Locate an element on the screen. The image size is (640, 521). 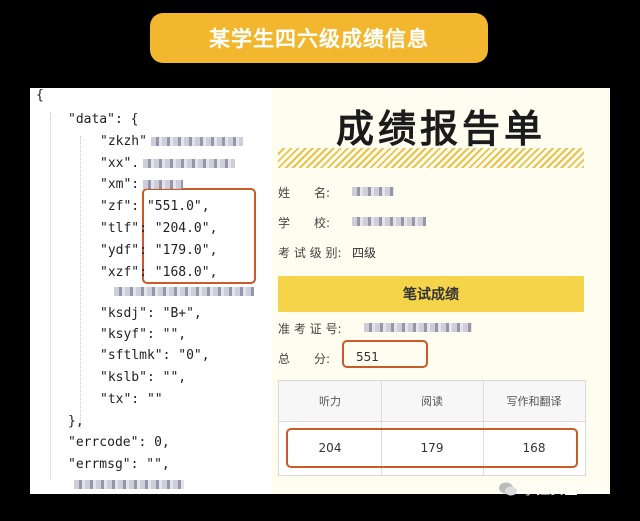
title-banner: 某学生四六级成绩信息 is located at coordinates (319, 38).